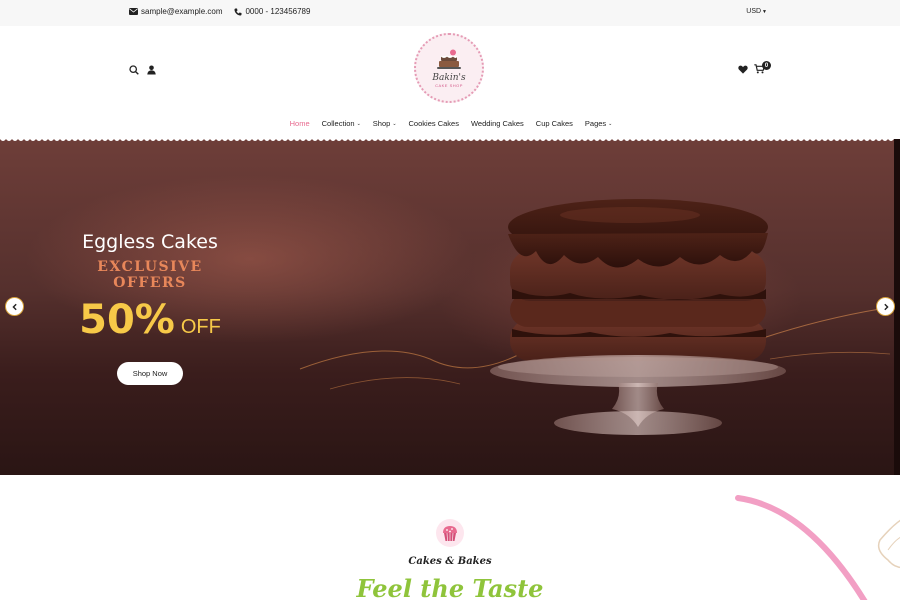 The image size is (900, 600). I want to click on discount-off-label: OFF, so click(200, 327).